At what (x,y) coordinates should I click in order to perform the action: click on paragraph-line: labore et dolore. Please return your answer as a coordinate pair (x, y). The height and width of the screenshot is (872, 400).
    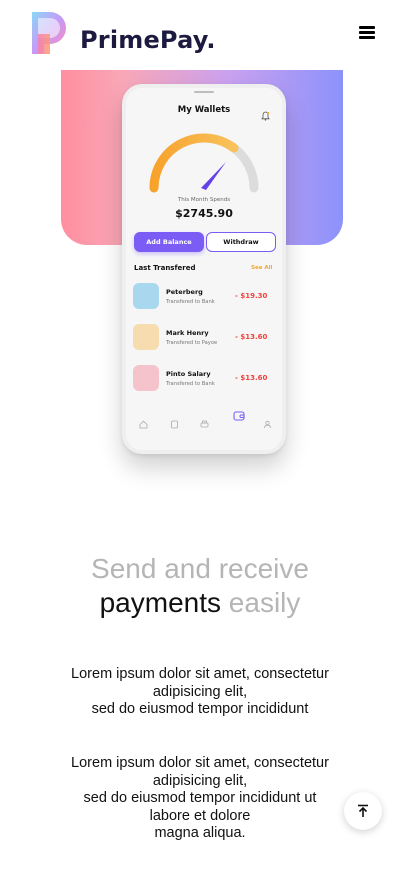
    Looking at the image, I should click on (200, 815).